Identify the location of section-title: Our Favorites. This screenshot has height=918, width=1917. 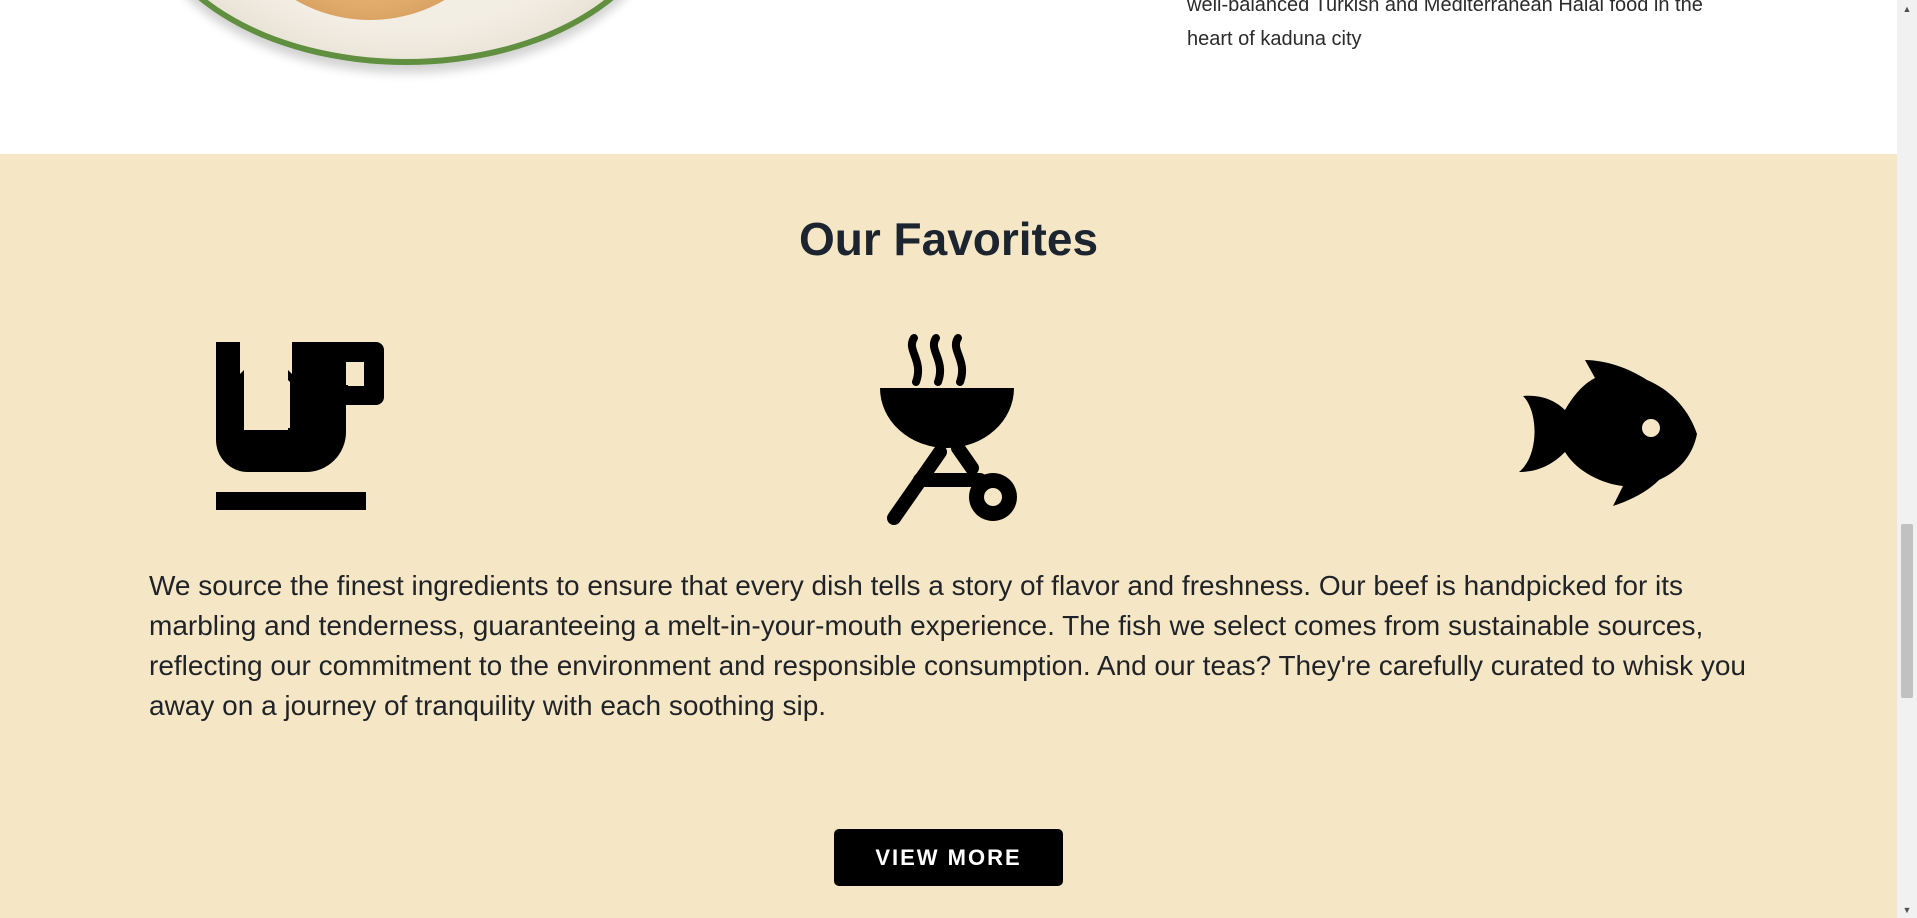
(948, 239).